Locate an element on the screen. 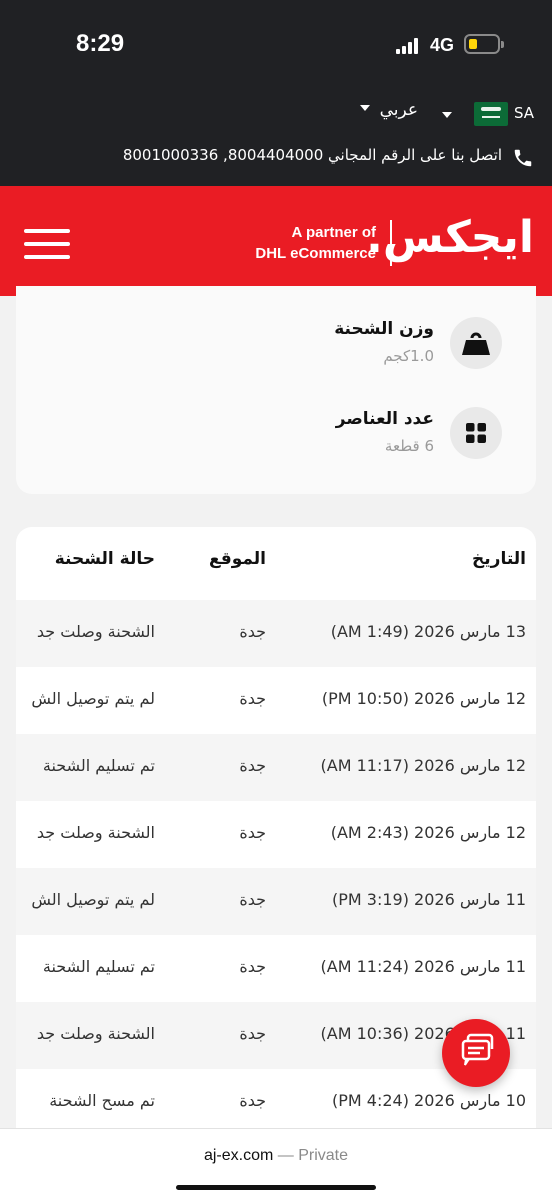  row-date: 12 مارس 2026 (10:50 PM) is located at coordinates (423, 698).